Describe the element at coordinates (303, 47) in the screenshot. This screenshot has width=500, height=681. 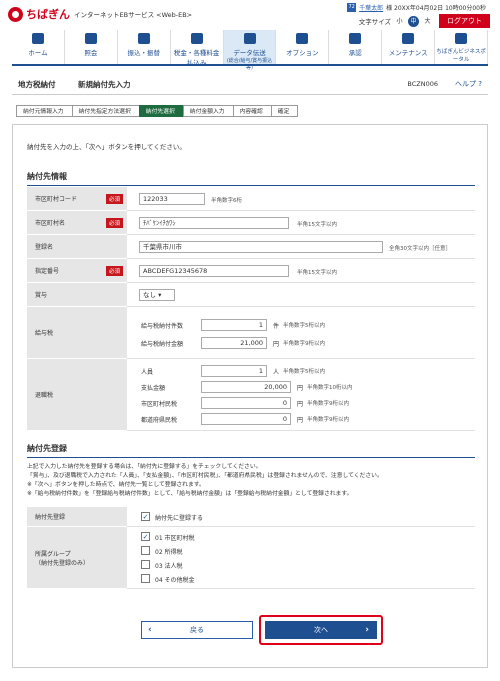
I see `nav-option: オプション` at that location.